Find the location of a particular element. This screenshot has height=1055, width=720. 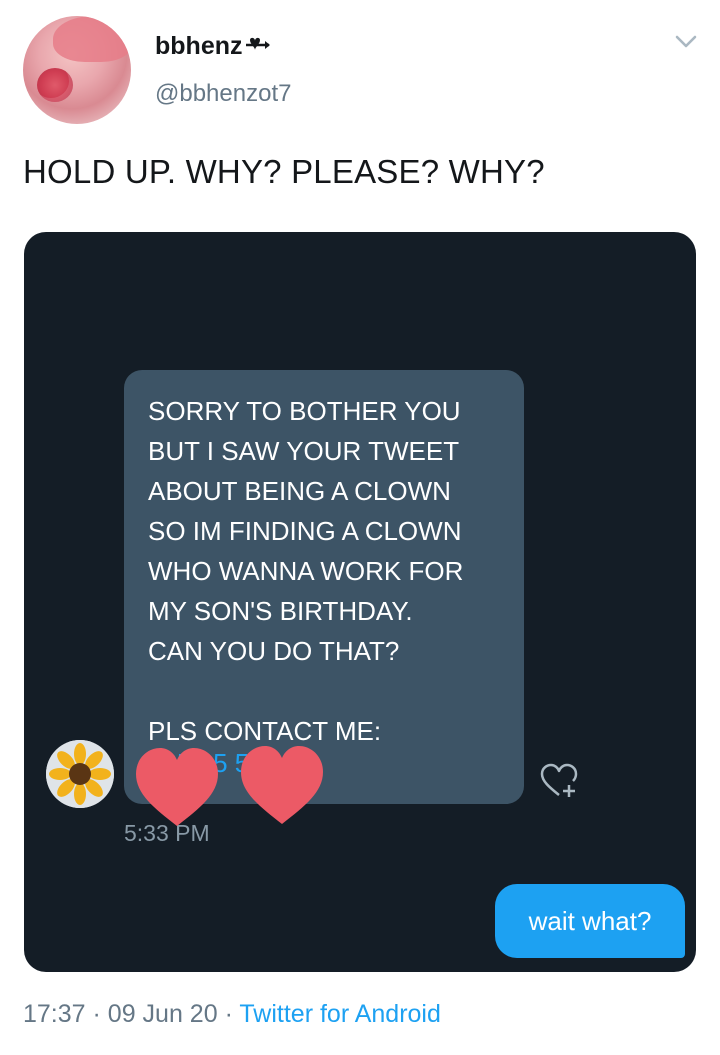

sender-avatar is located at coordinates (80, 774).